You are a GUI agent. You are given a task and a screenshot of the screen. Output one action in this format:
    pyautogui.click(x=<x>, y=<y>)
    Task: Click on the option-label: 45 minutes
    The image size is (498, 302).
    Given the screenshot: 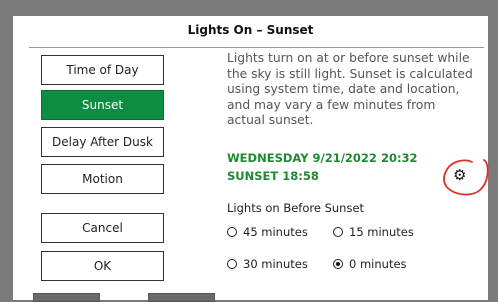 What is the action you would take?
    pyautogui.click(x=275, y=232)
    